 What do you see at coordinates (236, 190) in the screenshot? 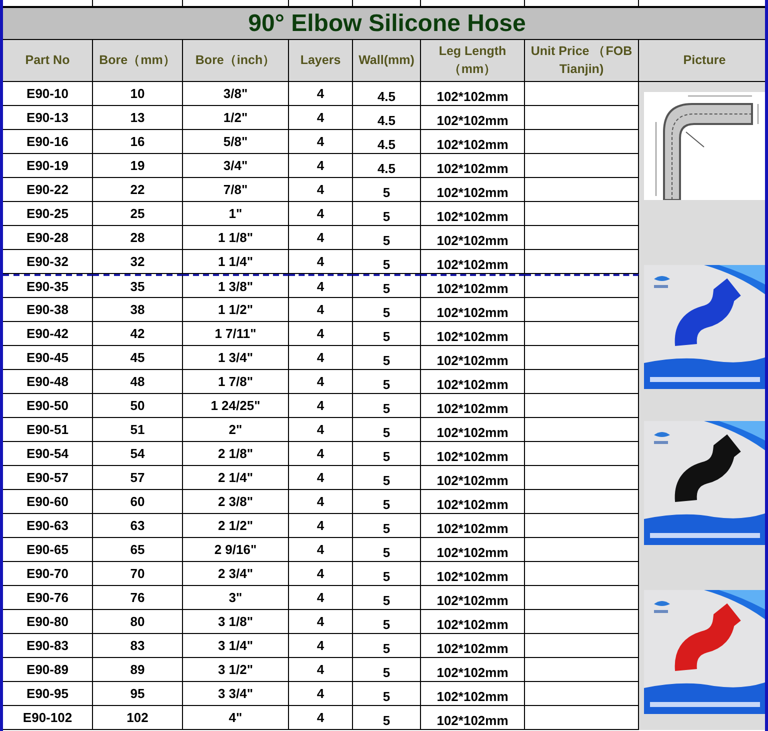
I see `bore-inch-cell: 7/8"` at bounding box center [236, 190].